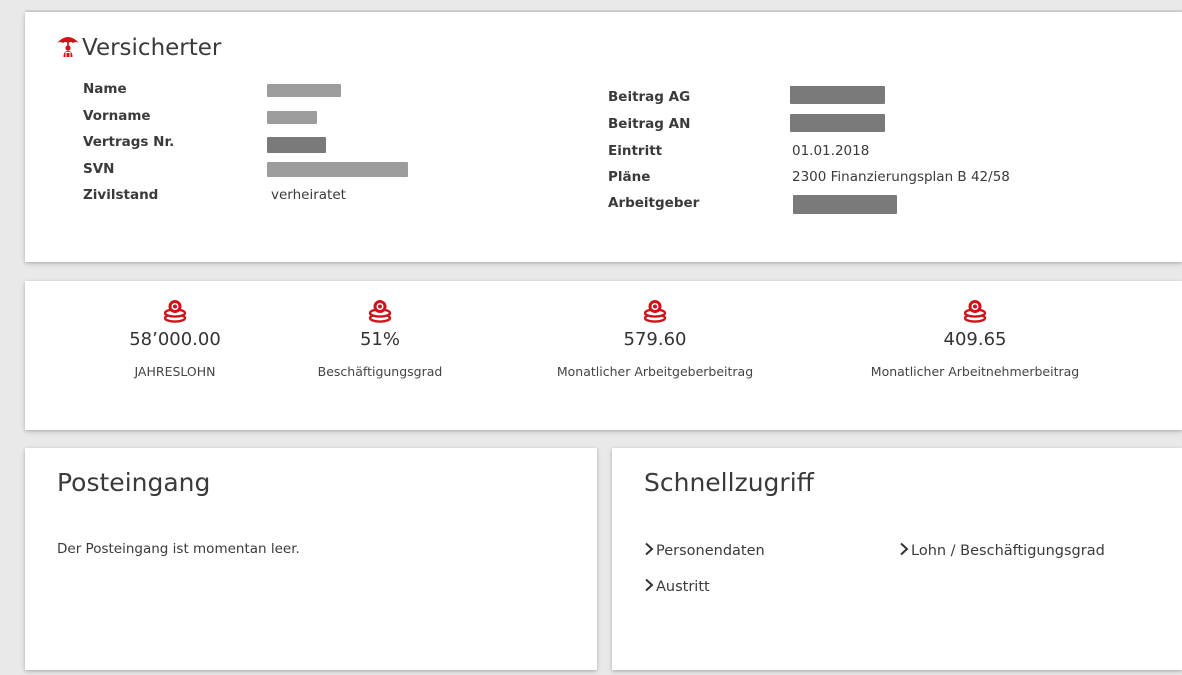  Describe the element at coordinates (129, 142) in the screenshot. I see `label-vertrags-nr: Vertrags Nr.` at that location.